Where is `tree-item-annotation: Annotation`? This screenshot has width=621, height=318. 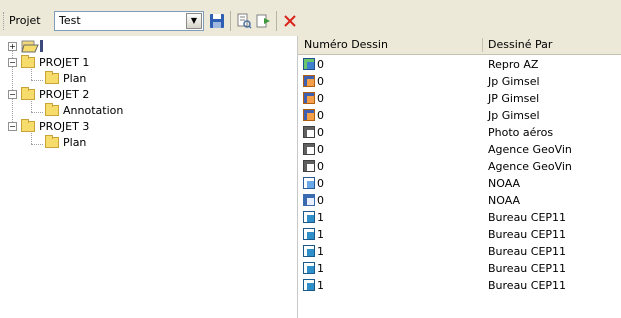 tree-item-annotation: Annotation is located at coordinates (84, 110).